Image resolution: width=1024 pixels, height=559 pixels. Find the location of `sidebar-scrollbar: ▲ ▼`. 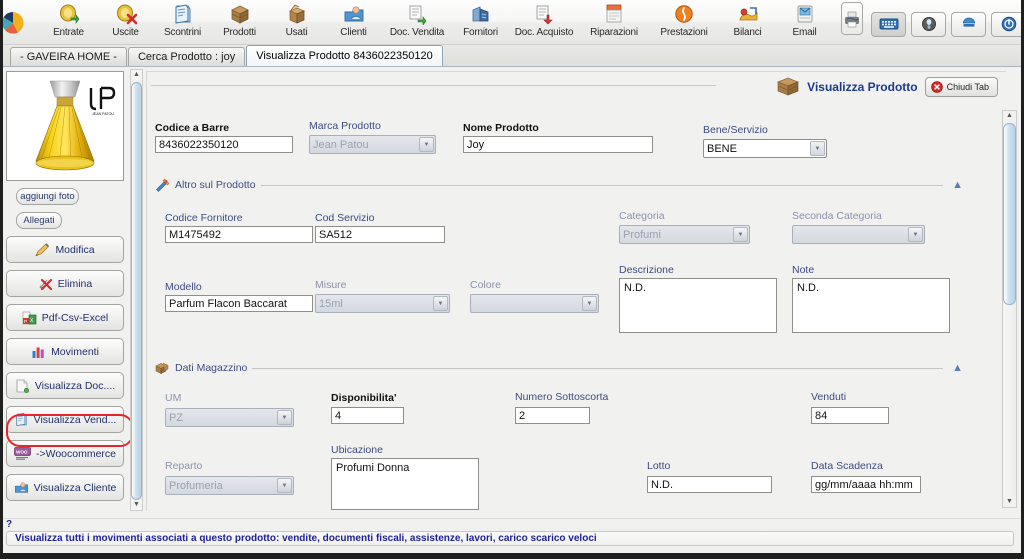

sidebar-scrollbar: ▲ ▼ is located at coordinates (136, 290).